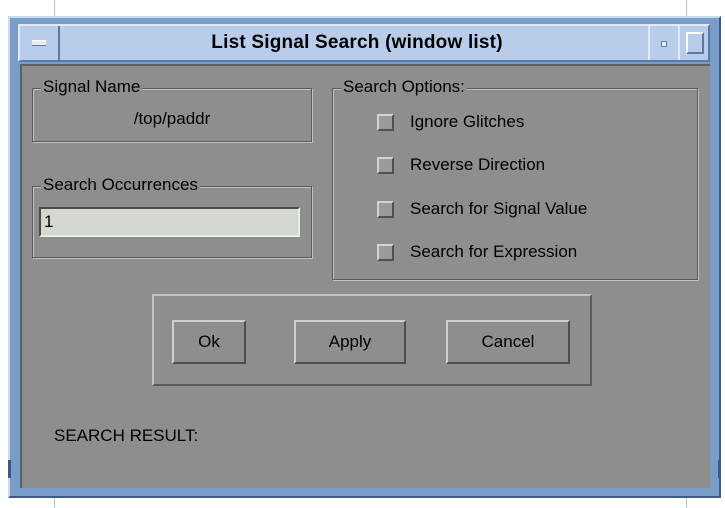  Describe the element at coordinates (126, 435) in the screenshot. I see `search-result-label: SEARCH RESULT:` at that location.